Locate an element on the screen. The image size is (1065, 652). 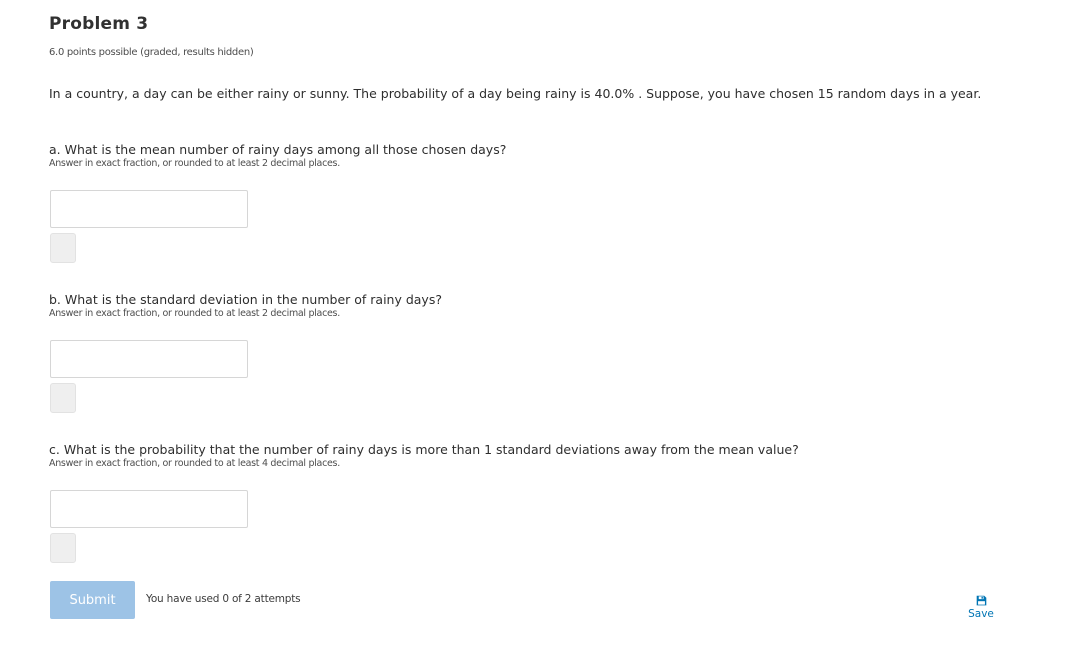
problem-title: Problem 3 is located at coordinates (99, 24).